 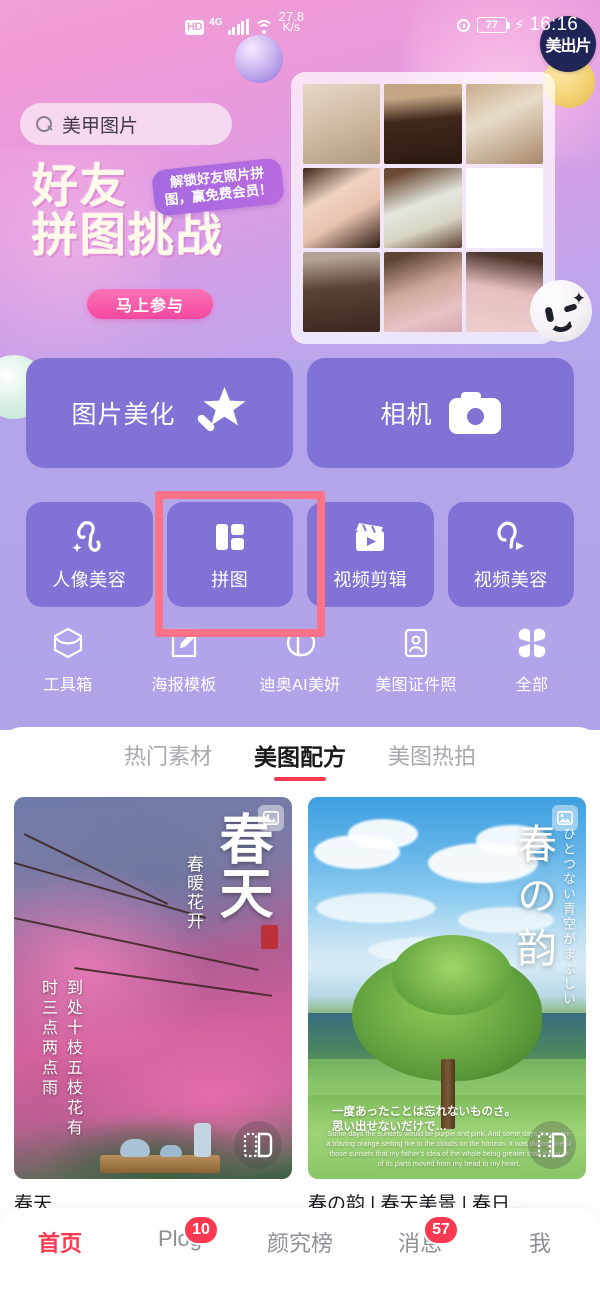 What do you see at coordinates (68, 643) in the screenshot?
I see `toolbox-icon` at bounding box center [68, 643].